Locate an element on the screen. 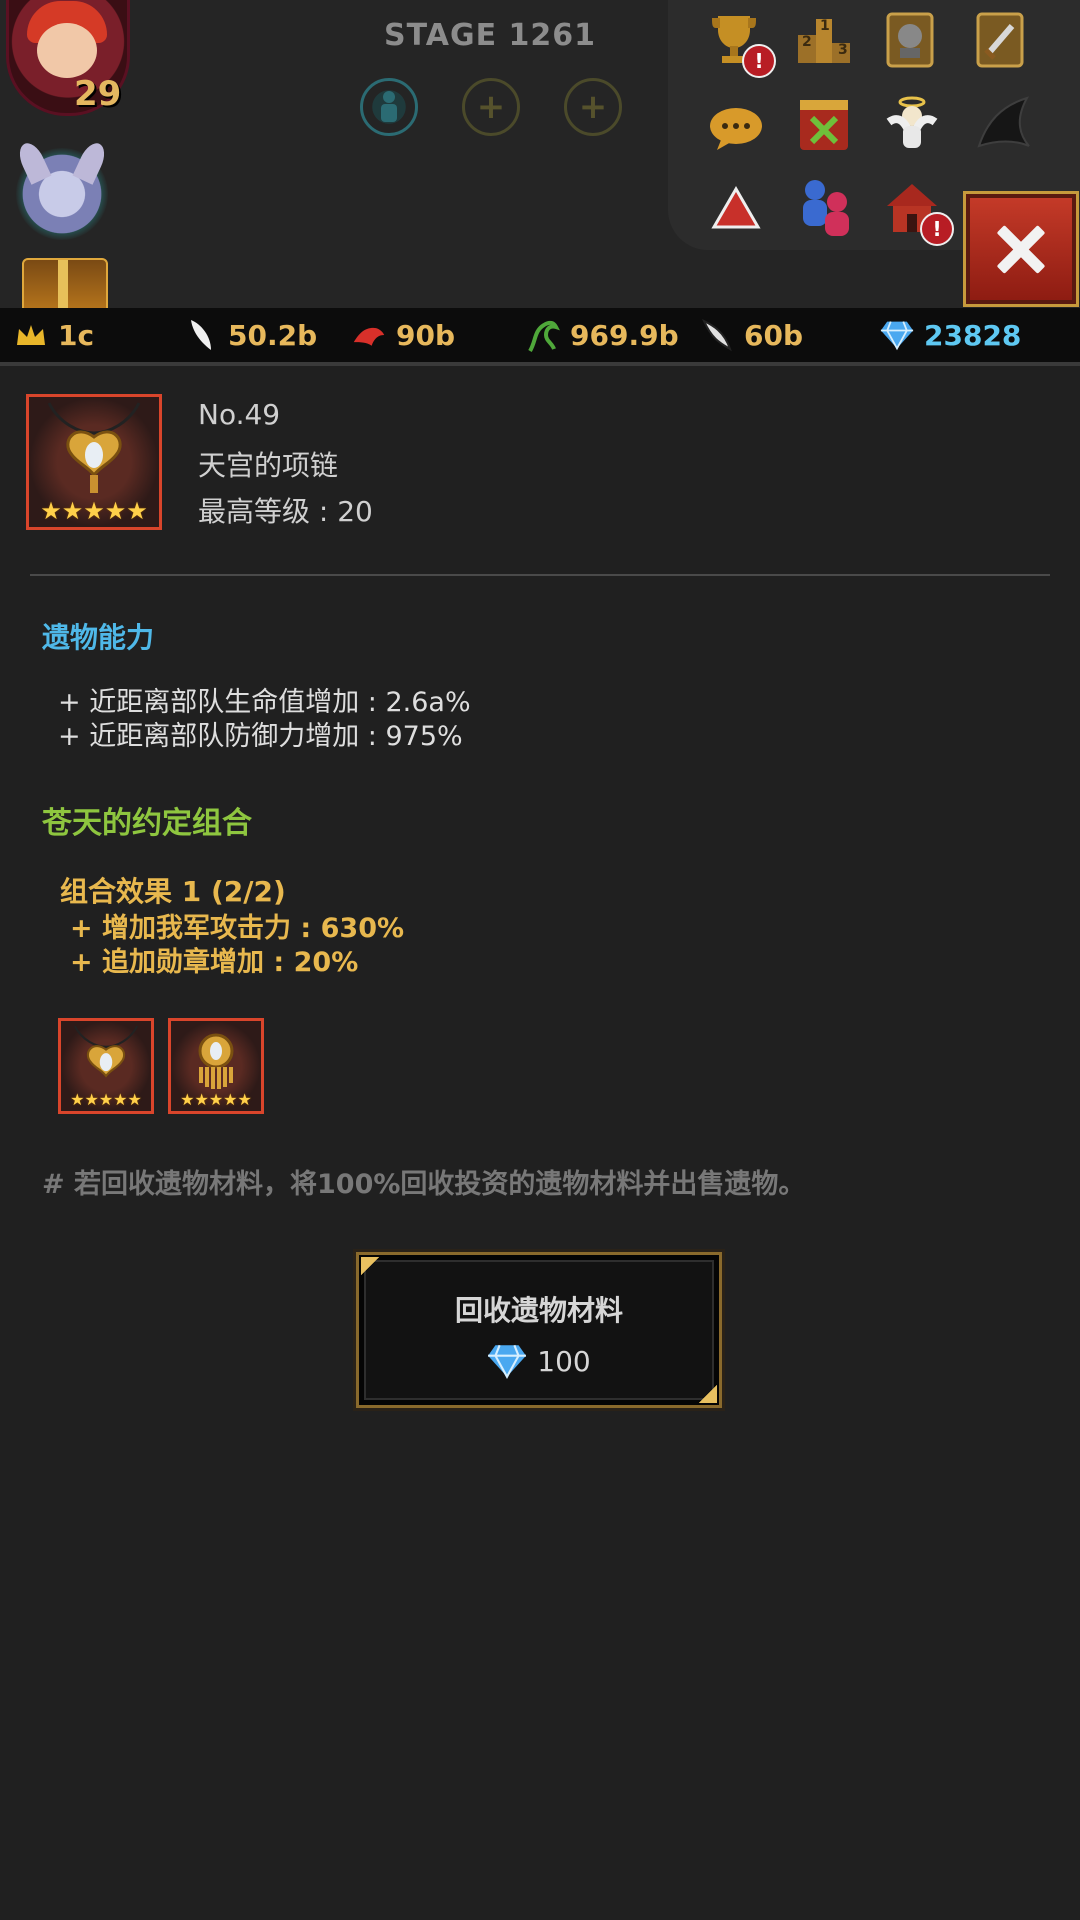 The width and height of the screenshot is (1080, 1920). resource-feather-value: 50.2b is located at coordinates (273, 335).